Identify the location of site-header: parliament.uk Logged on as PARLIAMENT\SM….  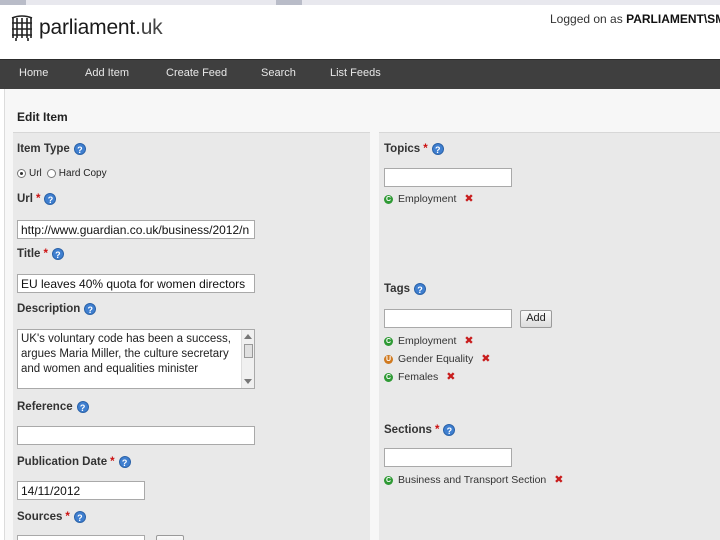
(360, 32).